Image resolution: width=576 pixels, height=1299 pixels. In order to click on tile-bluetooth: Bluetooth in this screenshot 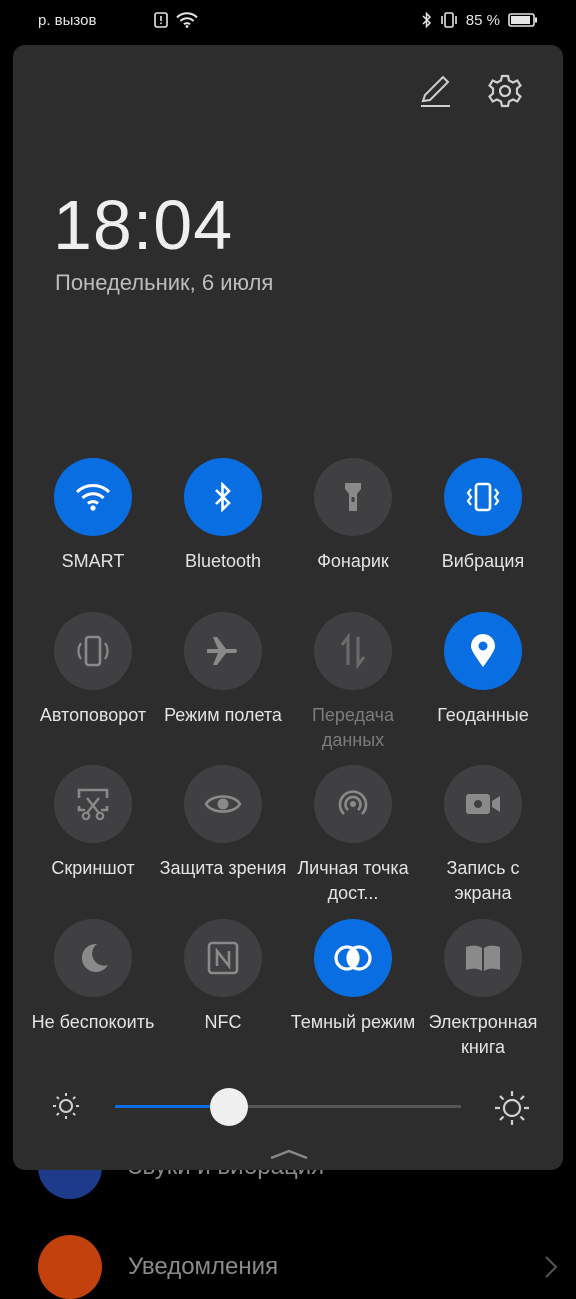, I will do `click(223, 516)`.